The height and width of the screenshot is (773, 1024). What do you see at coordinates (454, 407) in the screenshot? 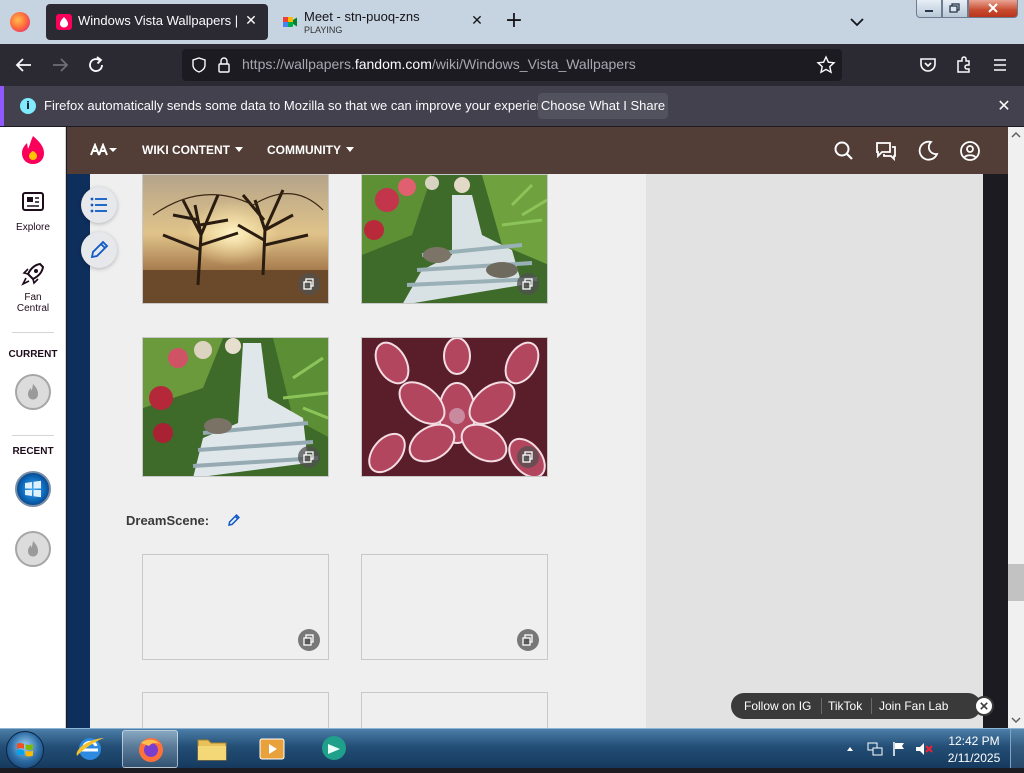
I see `gallery-image-frosted-leaves` at bounding box center [454, 407].